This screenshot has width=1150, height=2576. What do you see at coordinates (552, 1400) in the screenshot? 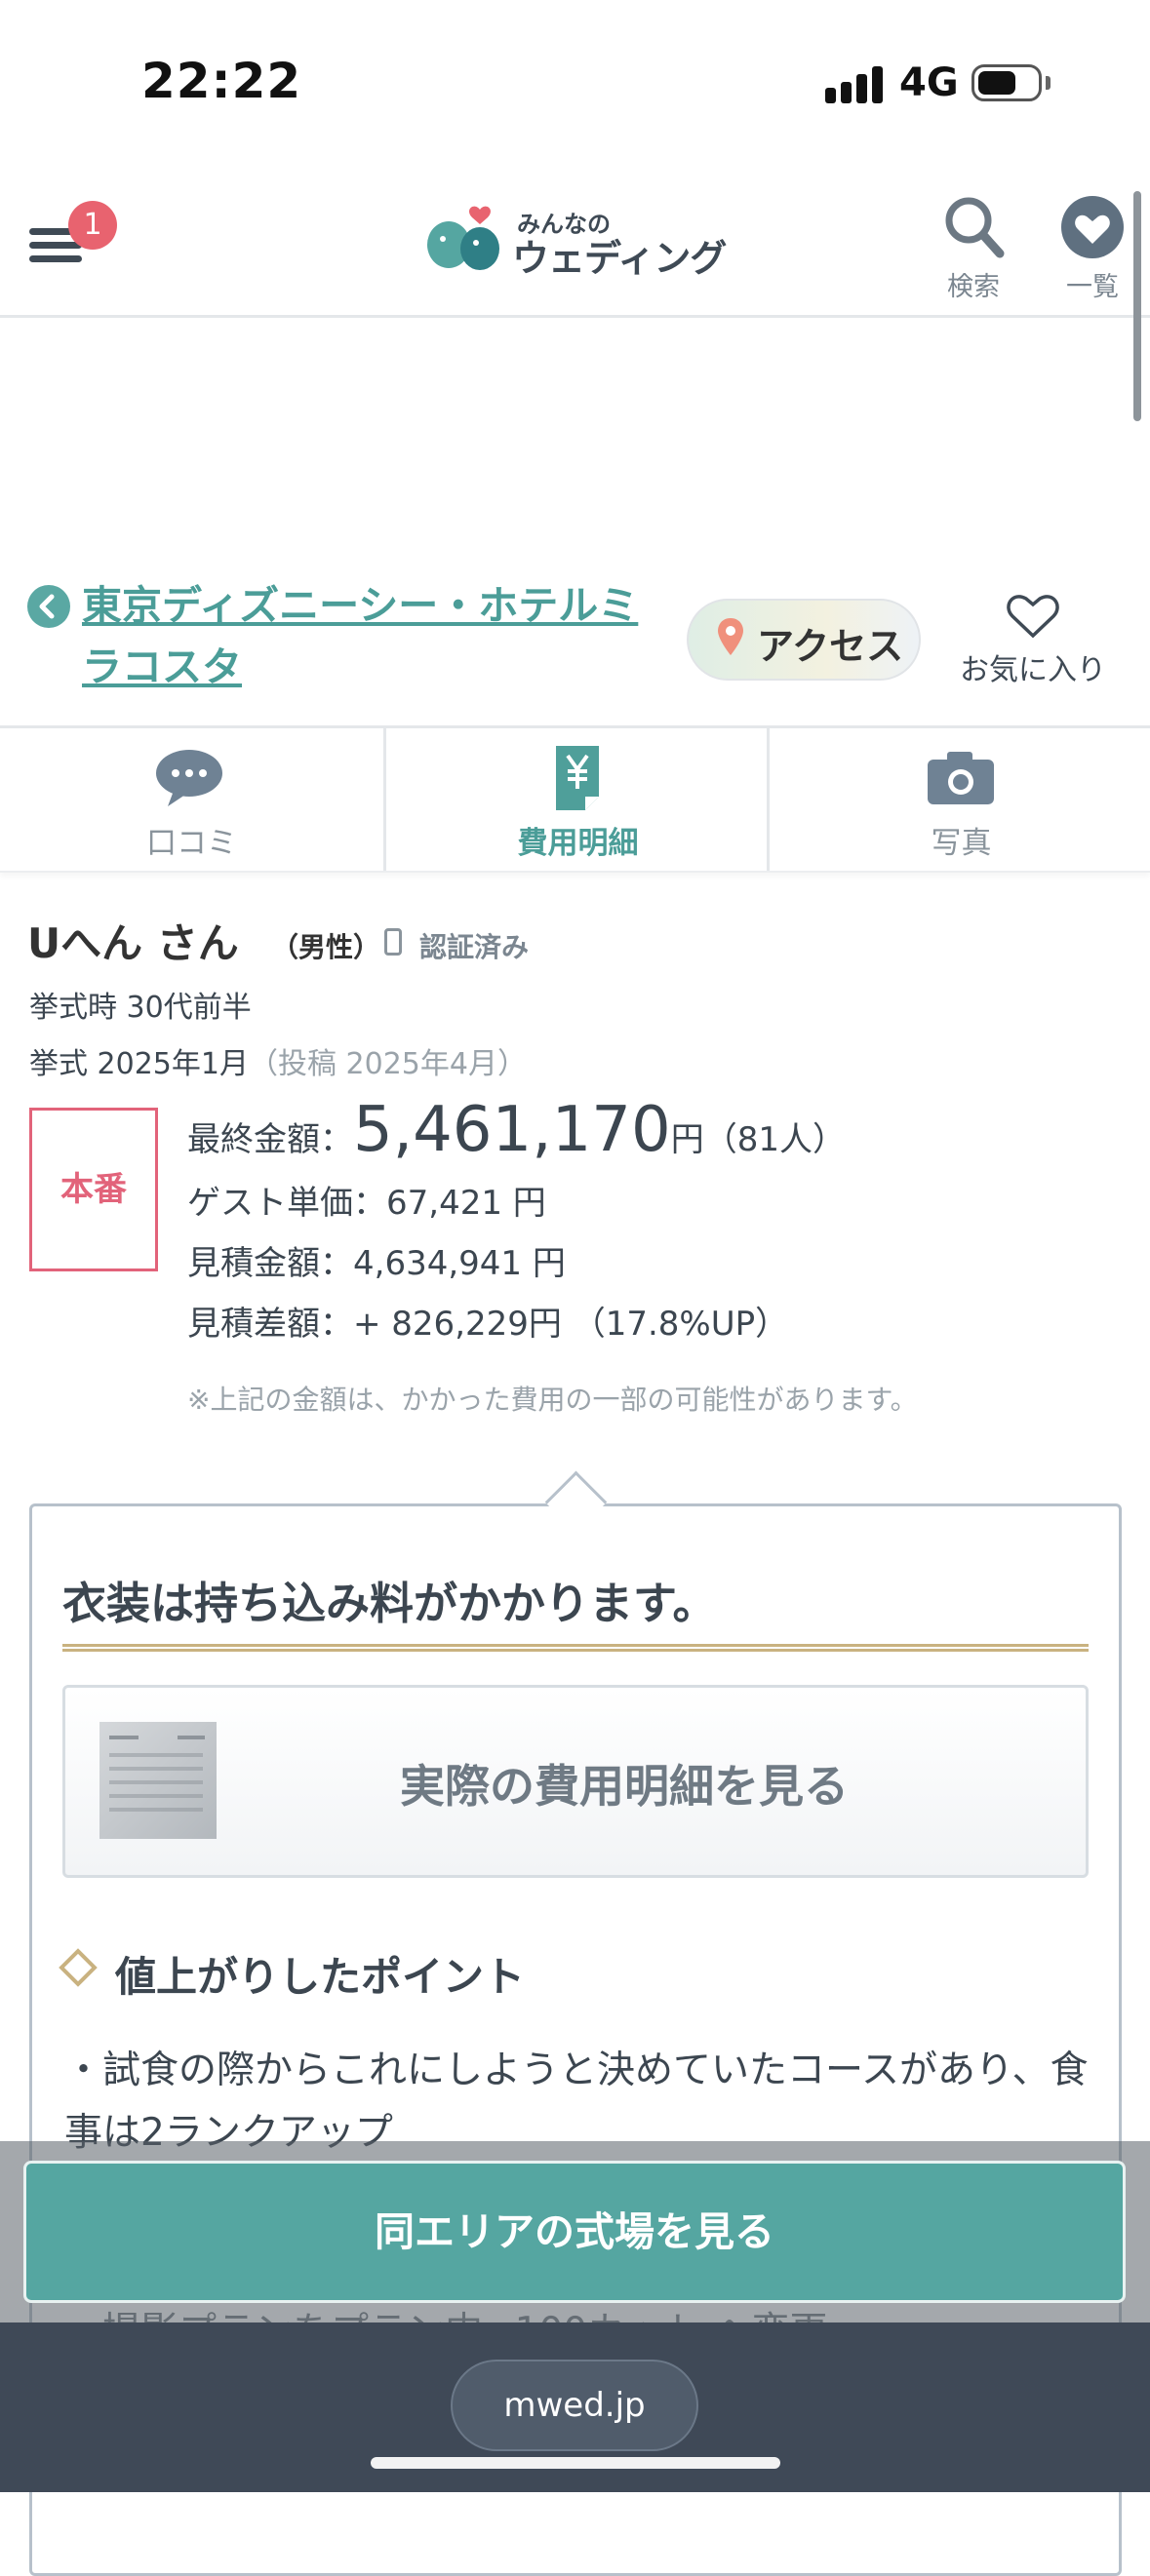
I see `amount-note: ※上記の金額は、かかった費用の一部の可能性があります。` at bounding box center [552, 1400].